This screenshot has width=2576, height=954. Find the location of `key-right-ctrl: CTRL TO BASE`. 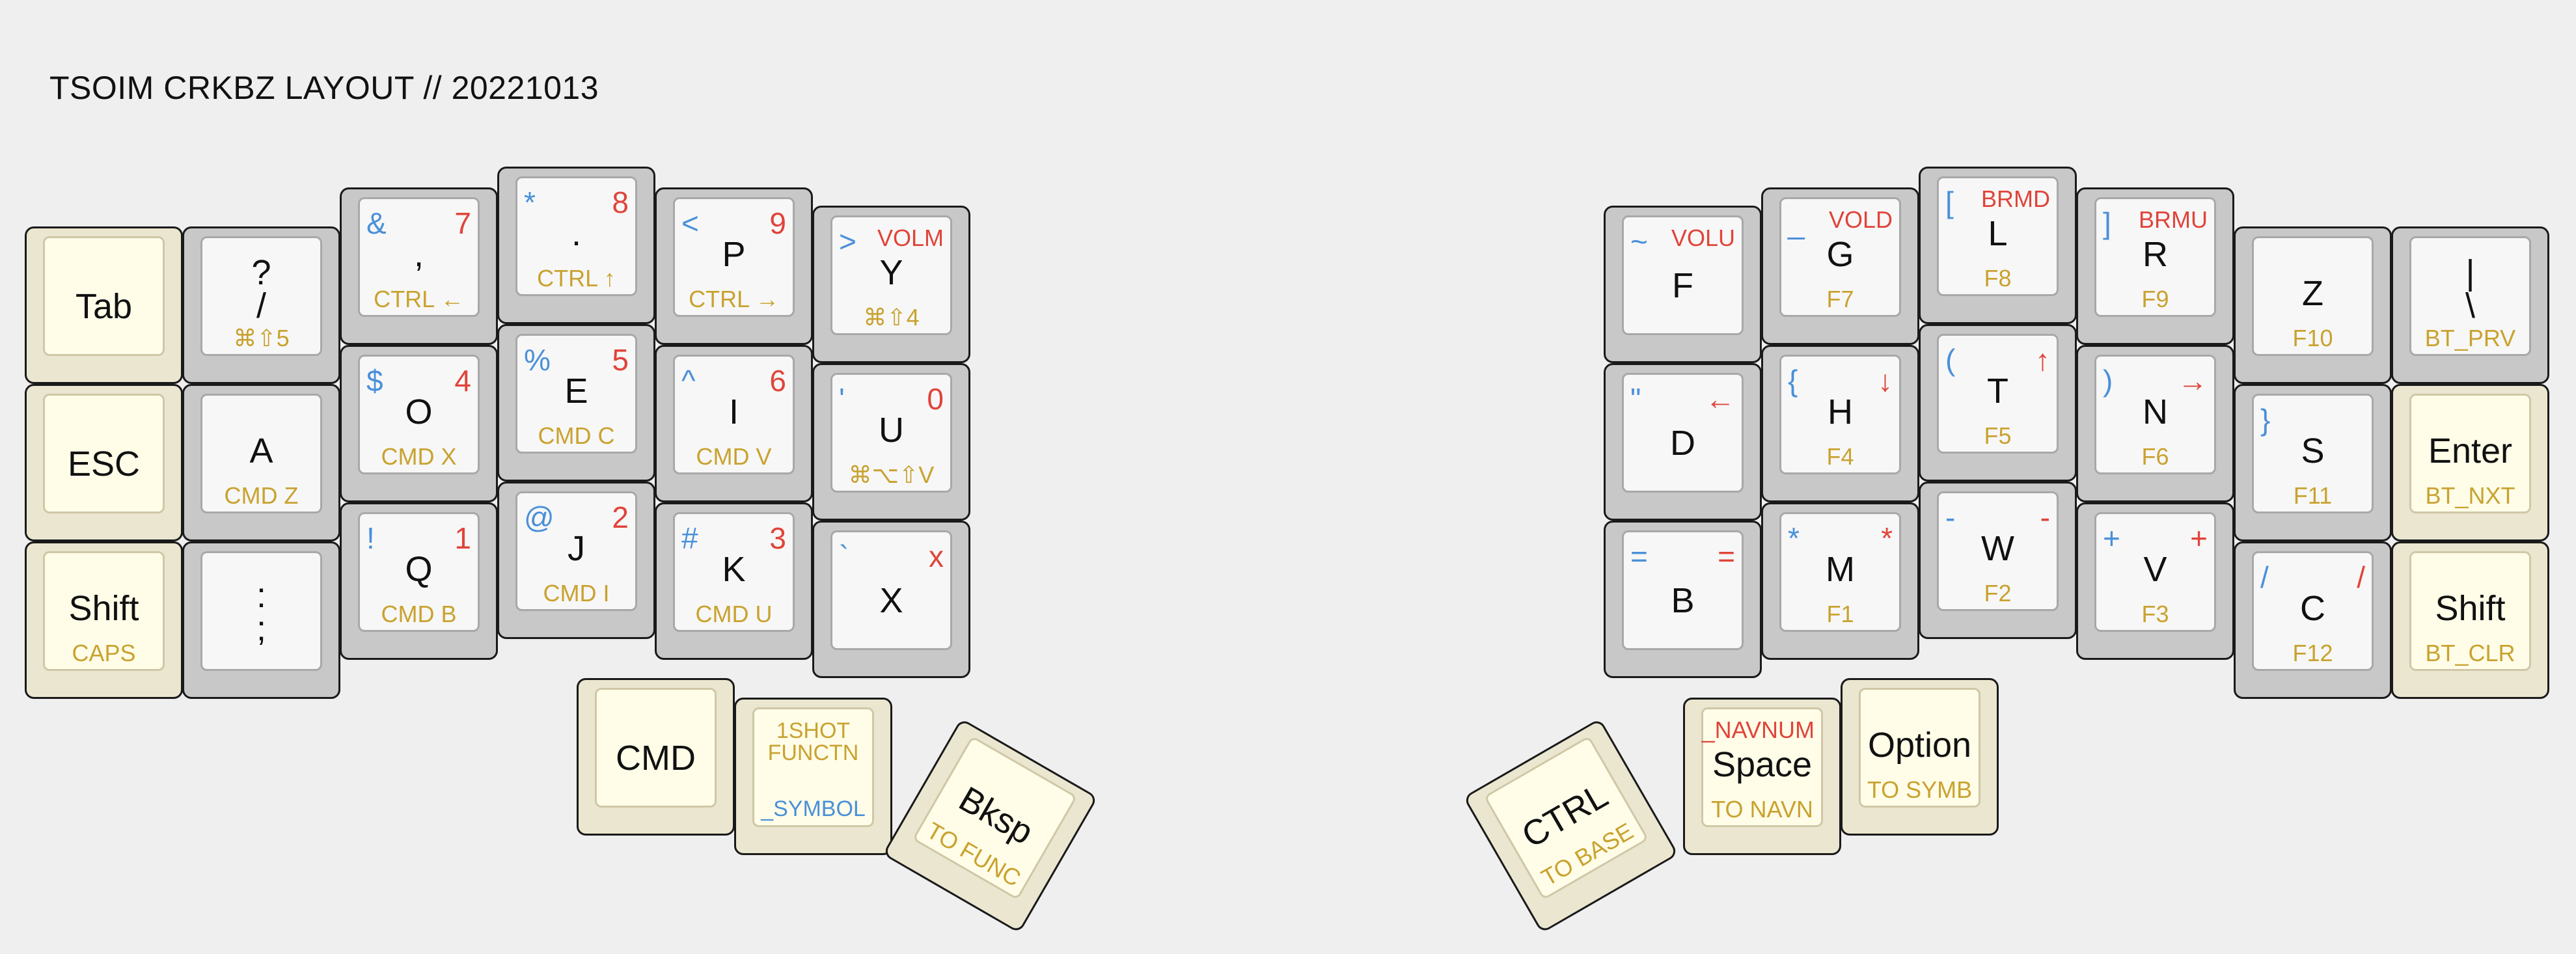

key-right-ctrl: CTRL TO BASE is located at coordinates (1570, 826).